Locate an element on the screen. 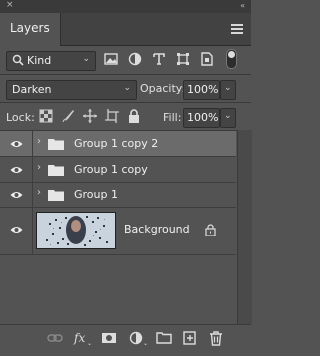 This screenshot has height=356, width=320. opacity-input: 100% is located at coordinates (201, 90).